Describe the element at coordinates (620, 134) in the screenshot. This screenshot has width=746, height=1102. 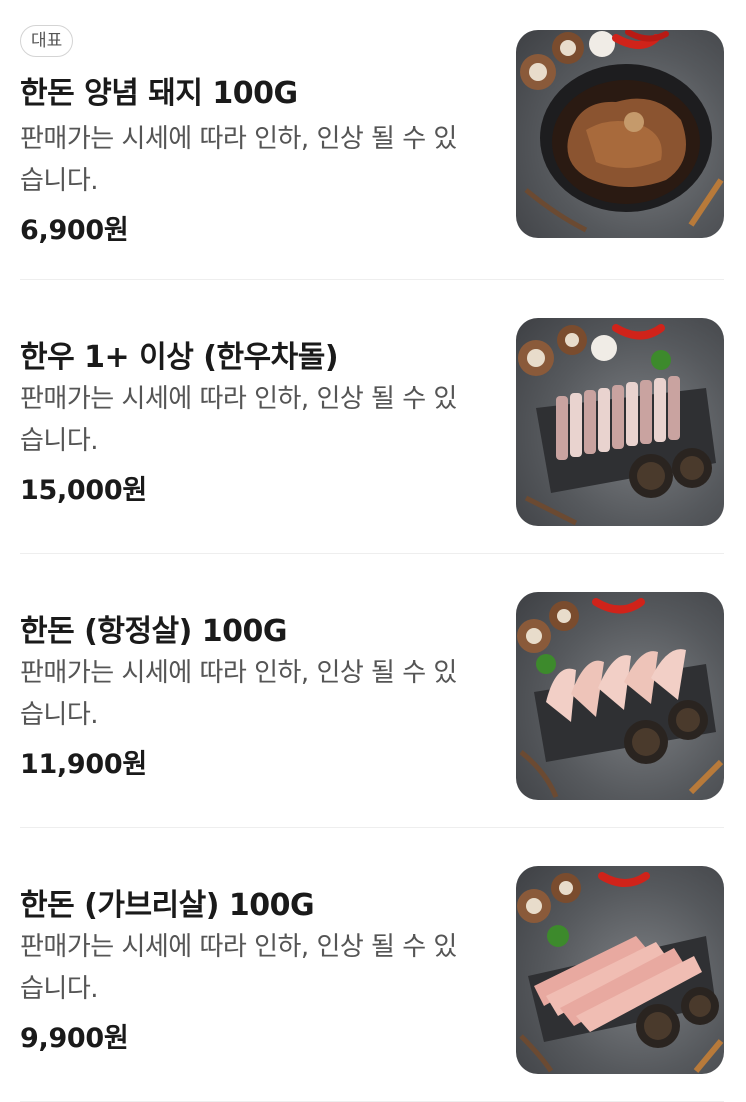
I see `marinated-pork-photo` at that location.